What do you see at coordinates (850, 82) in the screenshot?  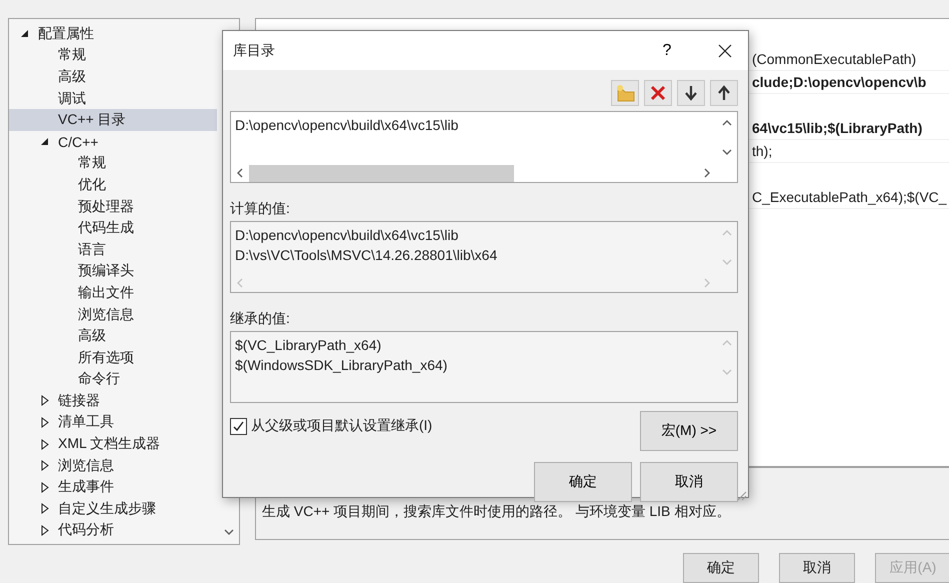 I see `property-value: clude;D:\opencv\opencv\b` at bounding box center [850, 82].